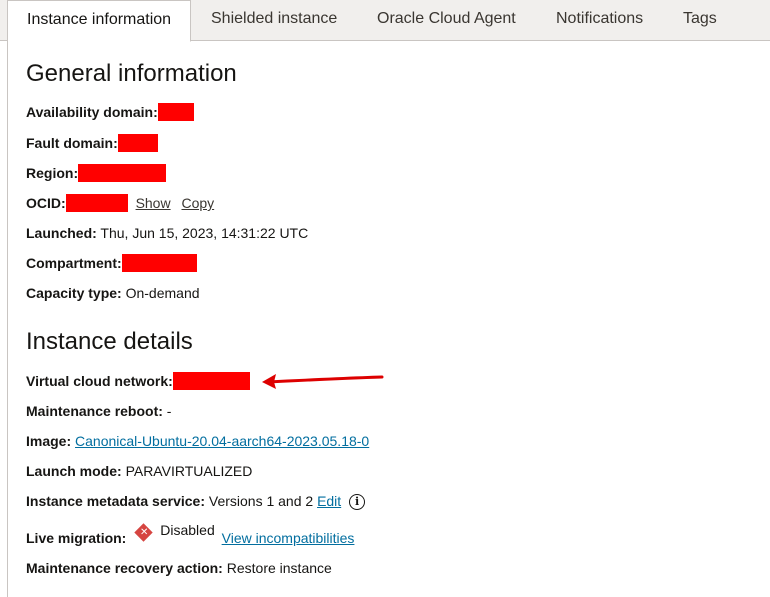  Describe the element at coordinates (329, 501) in the screenshot. I see `metadata-edit-link: Edit` at that location.